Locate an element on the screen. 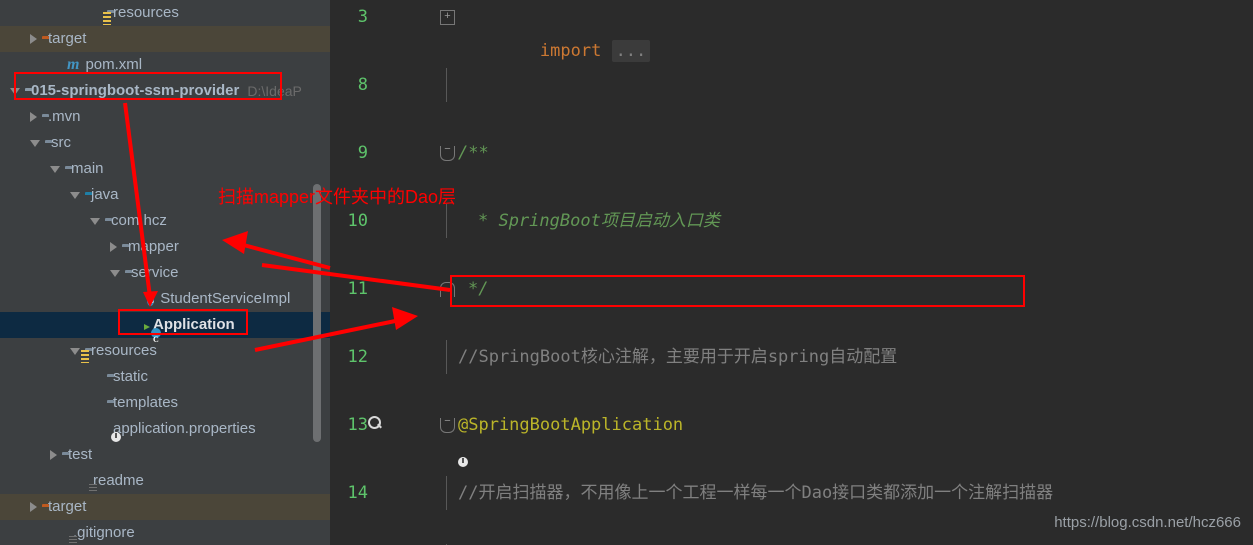 Image resolution: width=1253 pixels, height=545 pixels. tree-item-label: StudentServiceImpl is located at coordinates (225, 298).